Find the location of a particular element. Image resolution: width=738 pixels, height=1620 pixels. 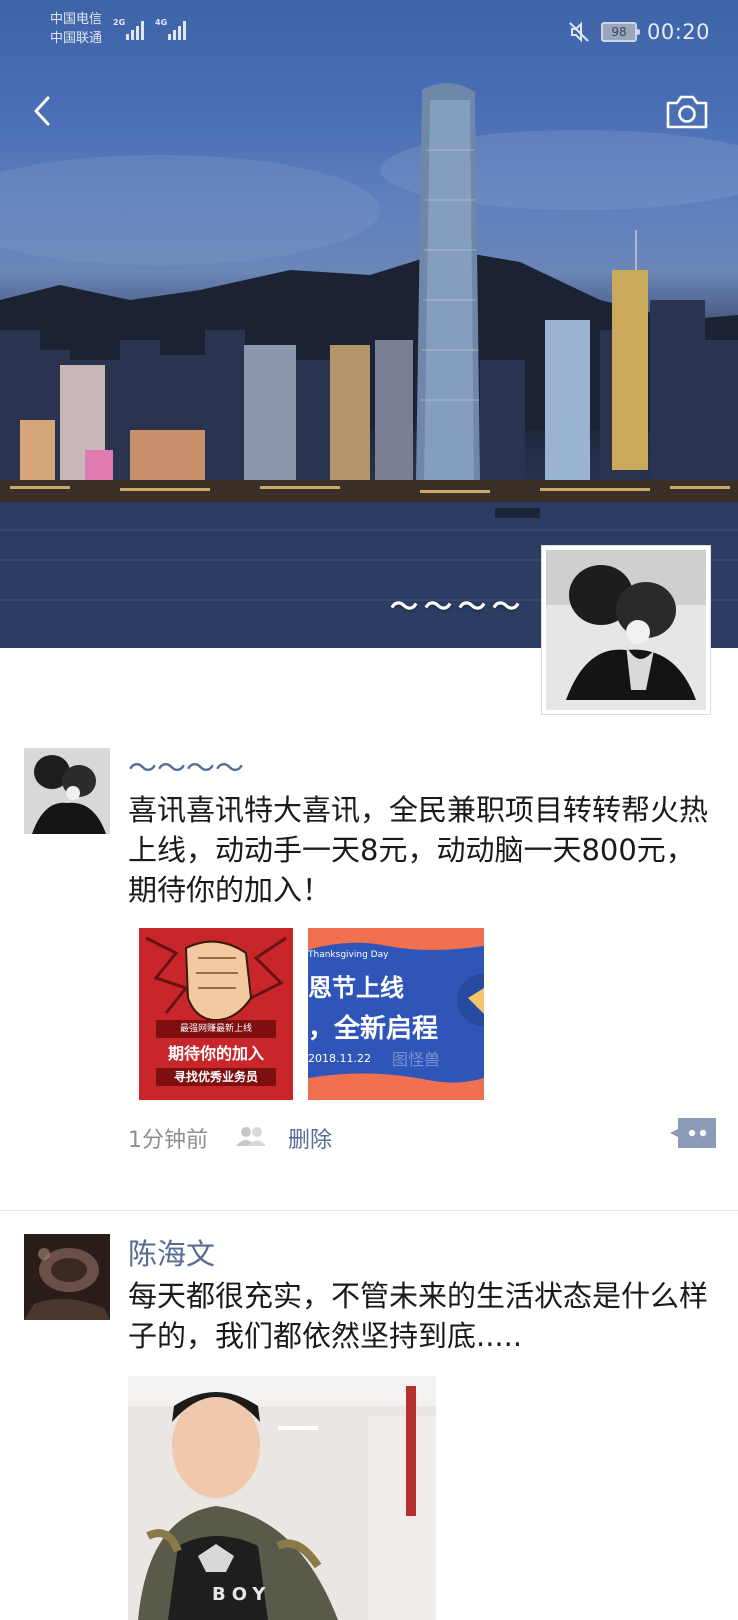

poster-2-line-2: 恩节上线 is located at coordinates (356, 988).